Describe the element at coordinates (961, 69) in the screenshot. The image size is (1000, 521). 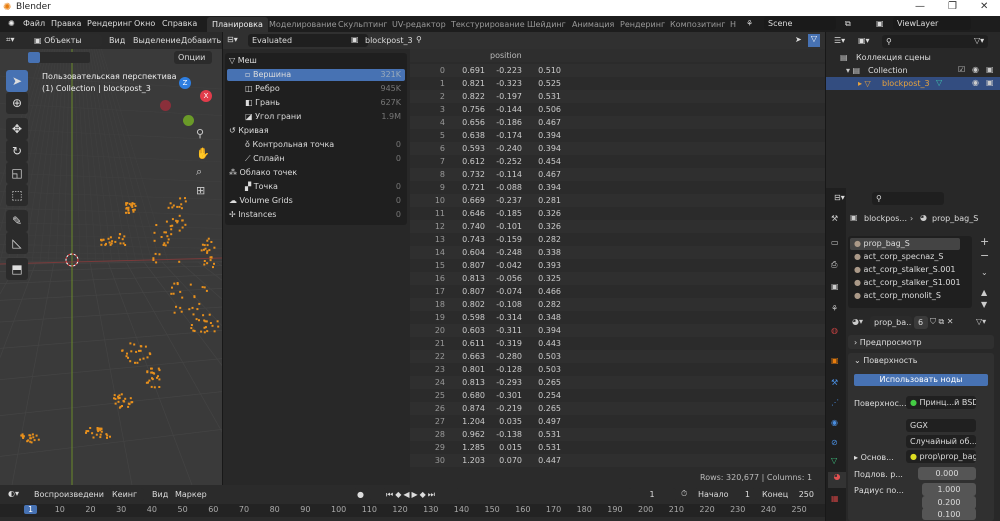
I see `exclude-checkbox: ☑` at that location.